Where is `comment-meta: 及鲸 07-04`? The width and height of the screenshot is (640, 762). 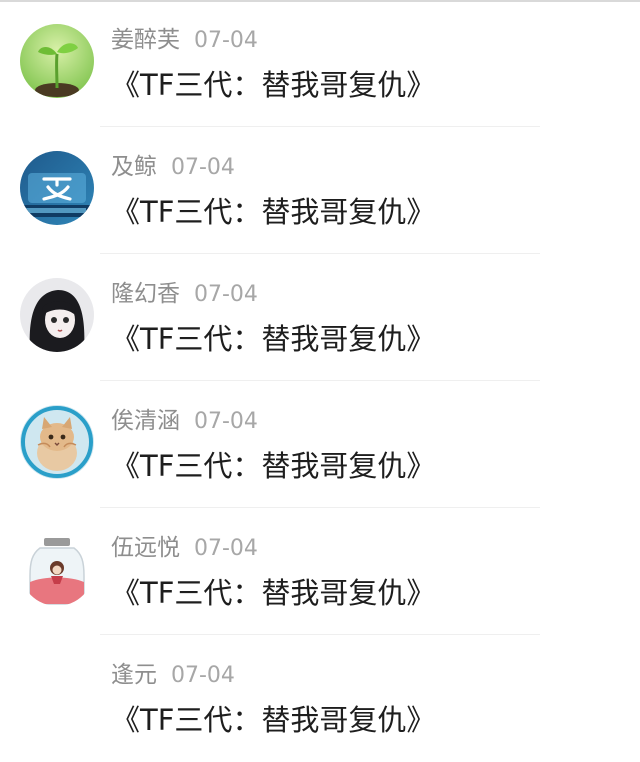 comment-meta: 及鲸 07-04 is located at coordinates (173, 167).